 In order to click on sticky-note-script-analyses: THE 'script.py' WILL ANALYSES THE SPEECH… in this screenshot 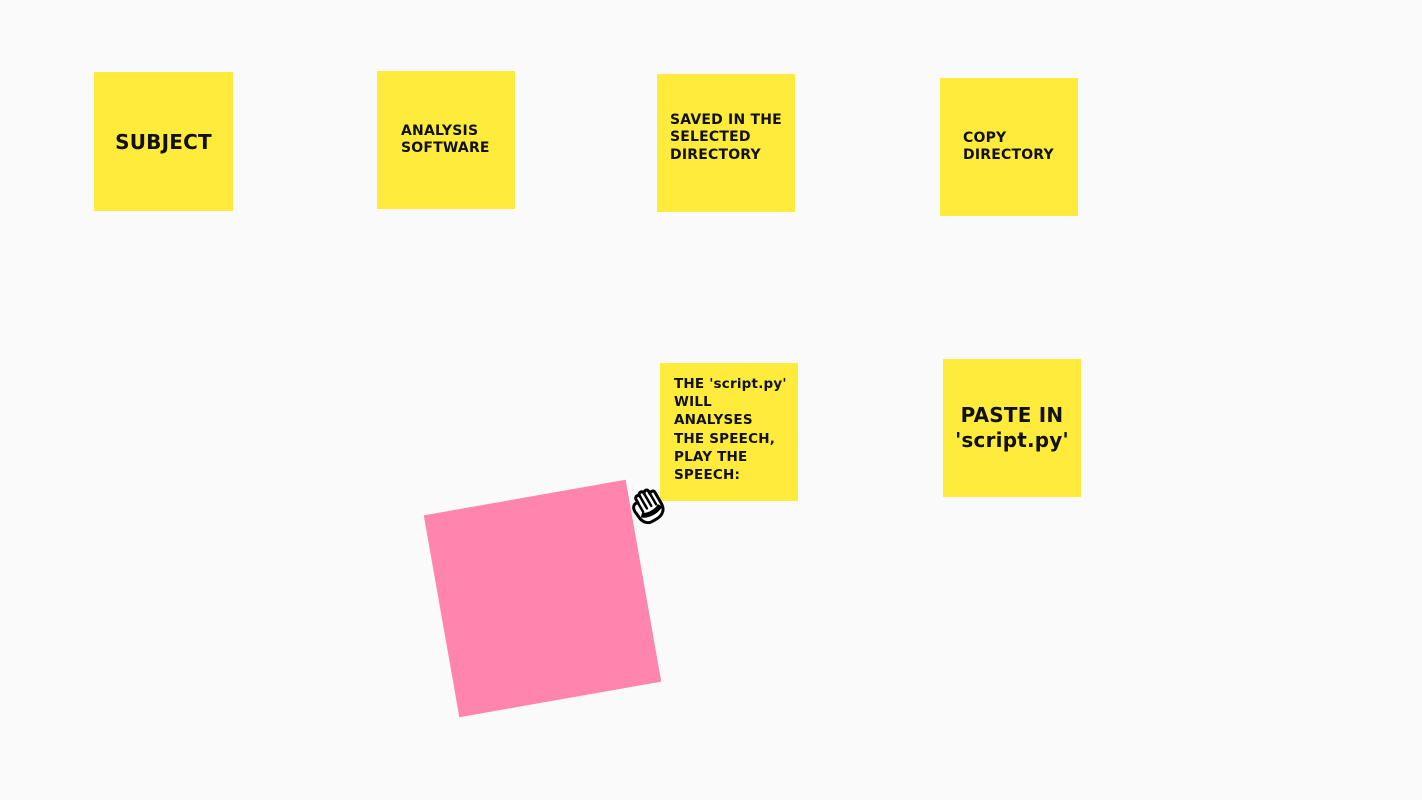, I will do `click(729, 432)`.